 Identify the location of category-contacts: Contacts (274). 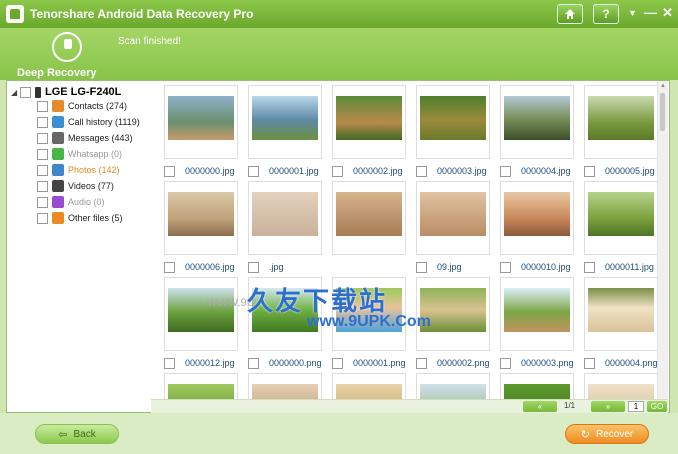
(82, 106).